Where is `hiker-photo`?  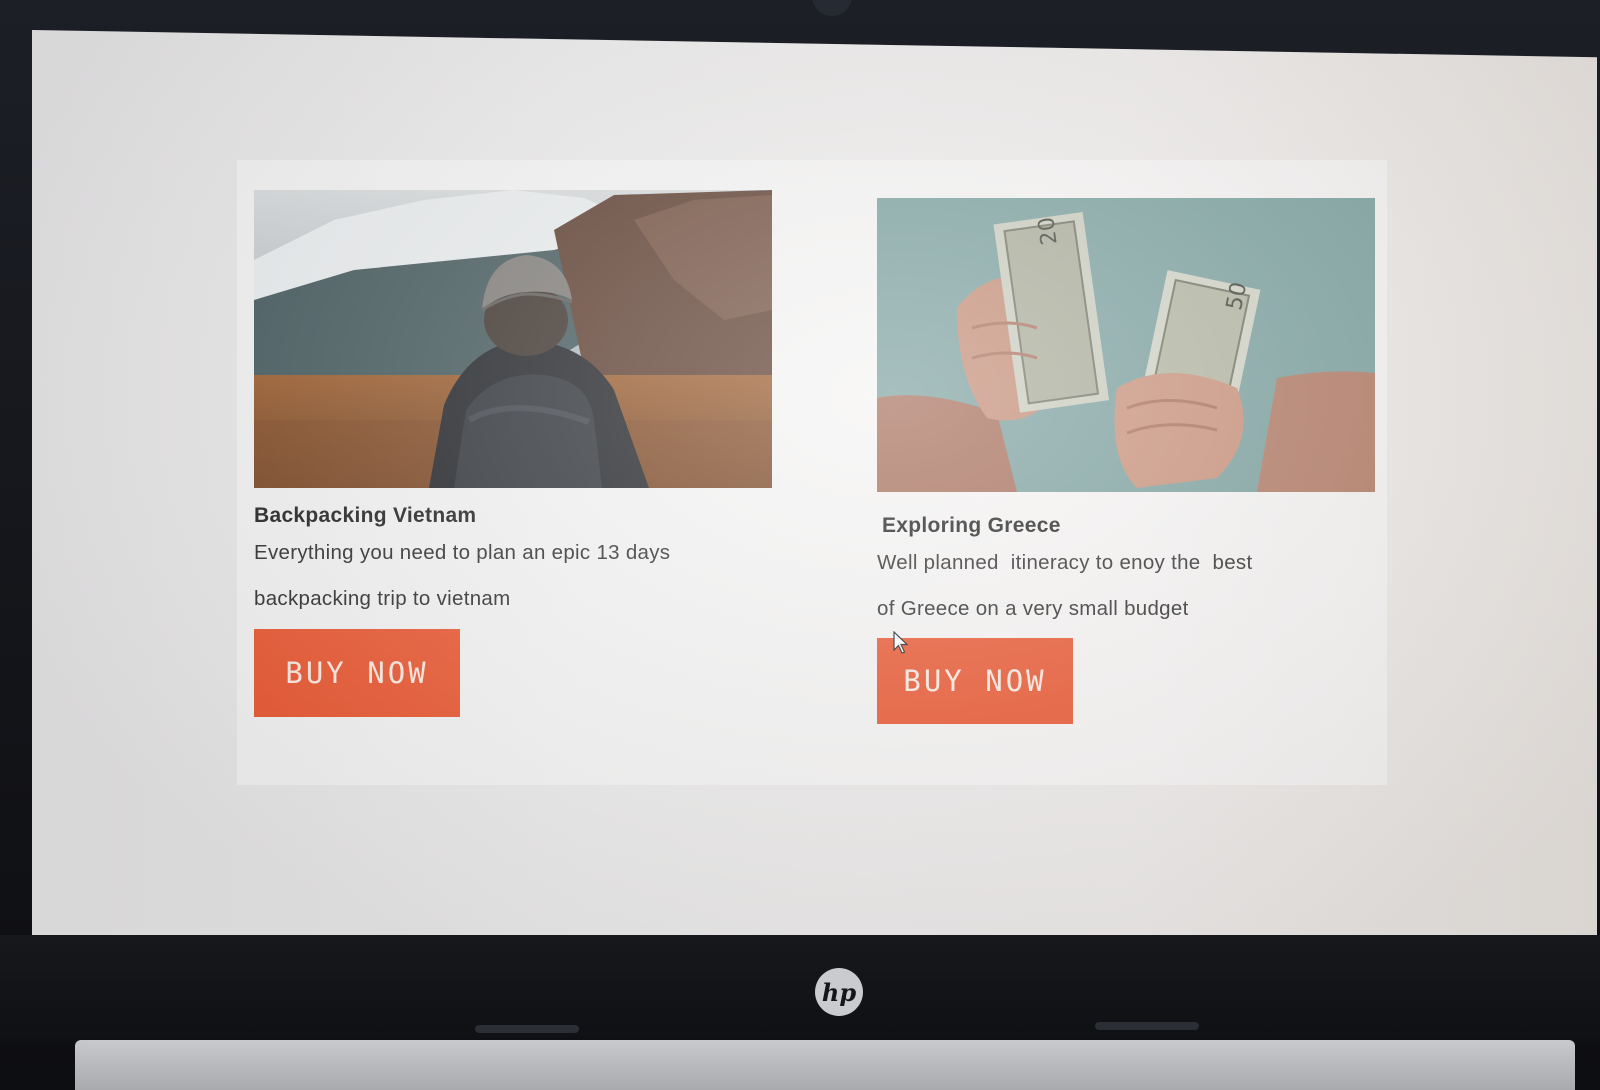 hiker-photo is located at coordinates (513, 339).